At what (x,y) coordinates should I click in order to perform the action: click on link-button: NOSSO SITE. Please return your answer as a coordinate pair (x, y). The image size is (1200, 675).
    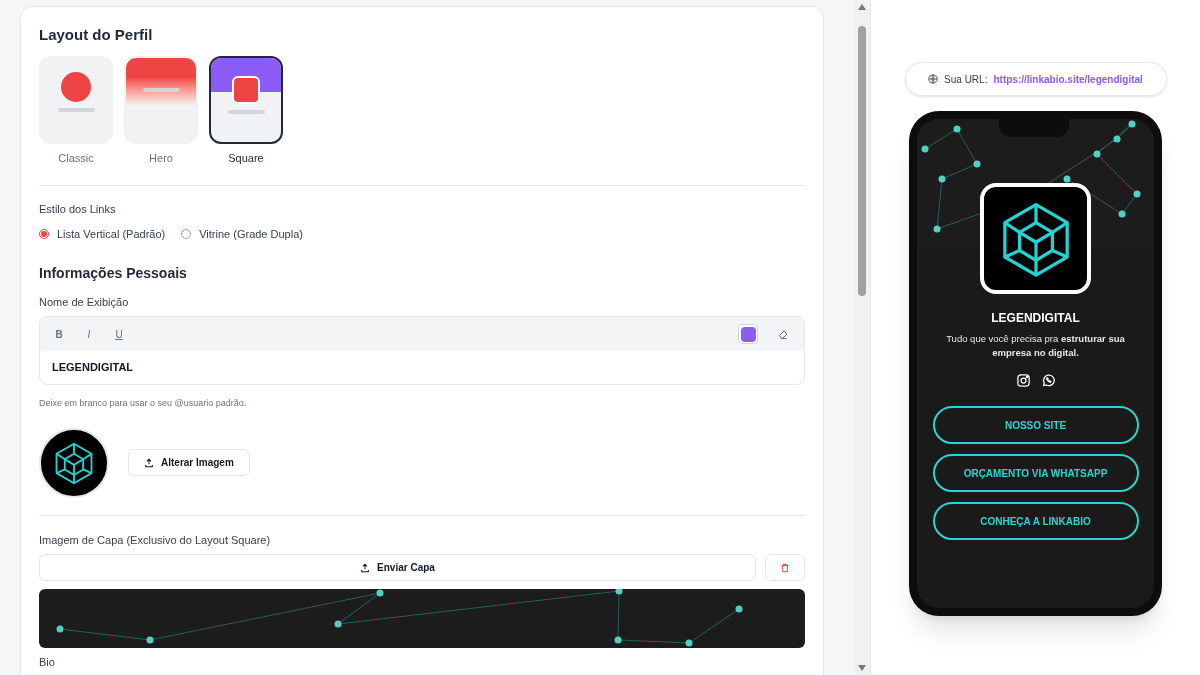
    Looking at the image, I should click on (1035, 425).